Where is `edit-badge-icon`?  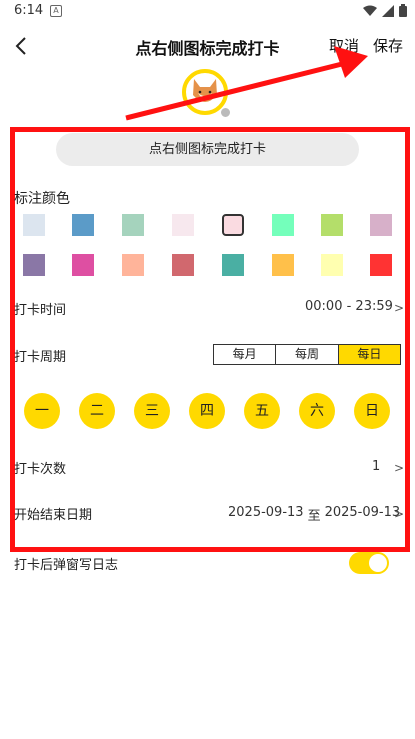
edit-badge-icon is located at coordinates (225, 112).